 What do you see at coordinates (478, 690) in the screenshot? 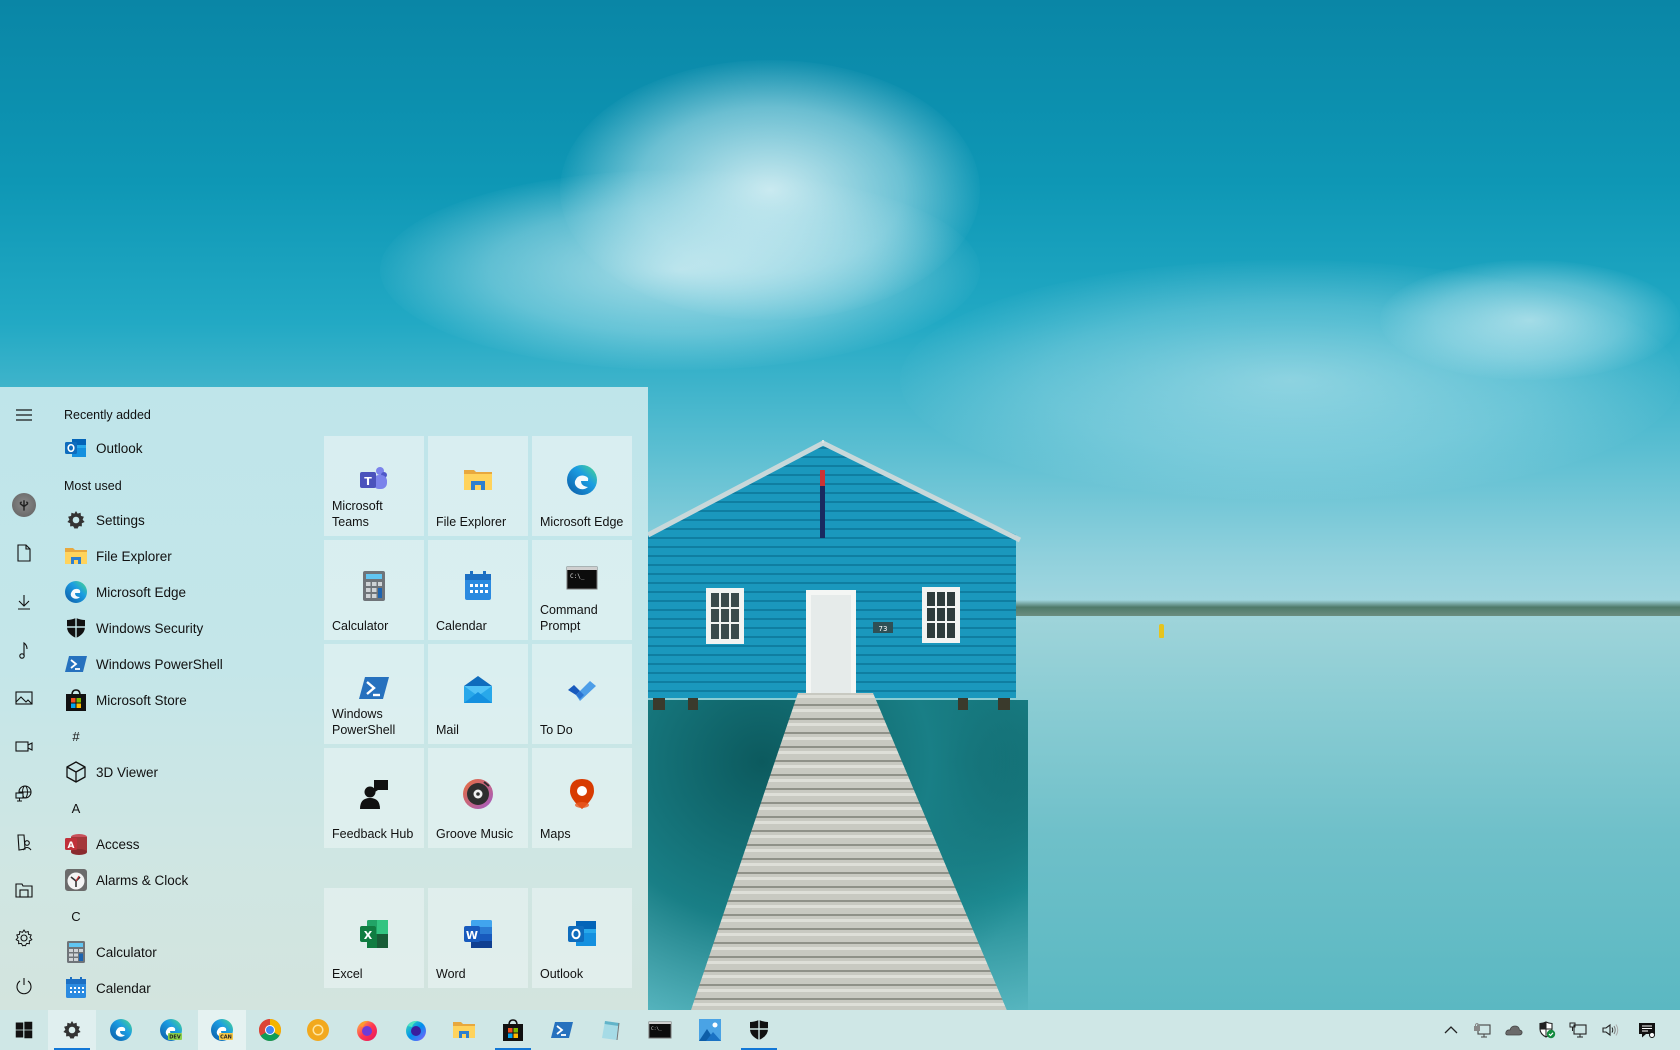
I see `mail-icon` at bounding box center [478, 690].